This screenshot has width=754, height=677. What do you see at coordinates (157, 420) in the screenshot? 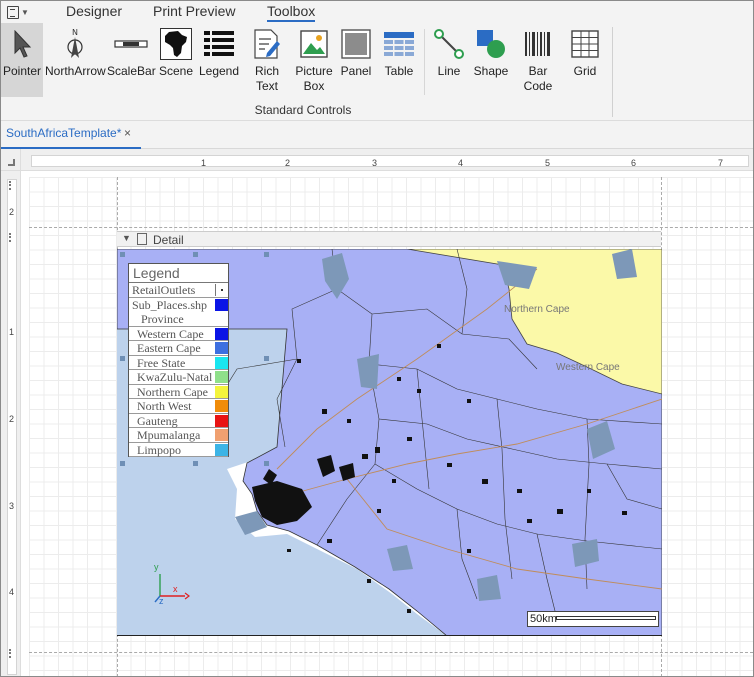
I see `legend-item-label: Gauteng` at bounding box center [157, 420].